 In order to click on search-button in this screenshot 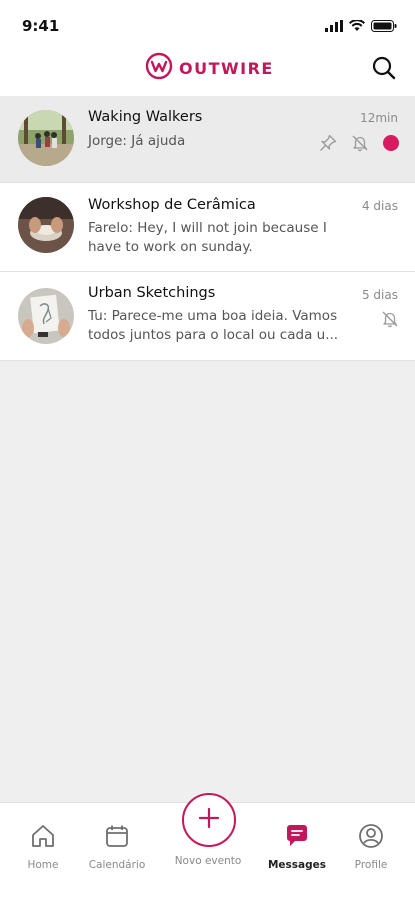, I will do `click(385, 69)`.